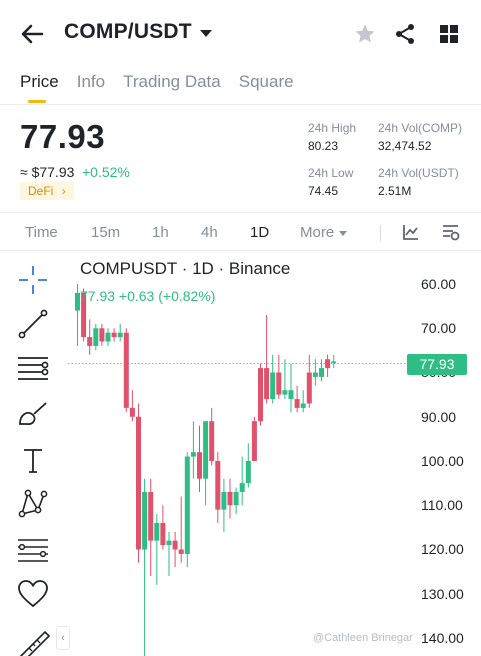  Describe the element at coordinates (411, 232) in the screenshot. I see `indicator-icon` at that location.